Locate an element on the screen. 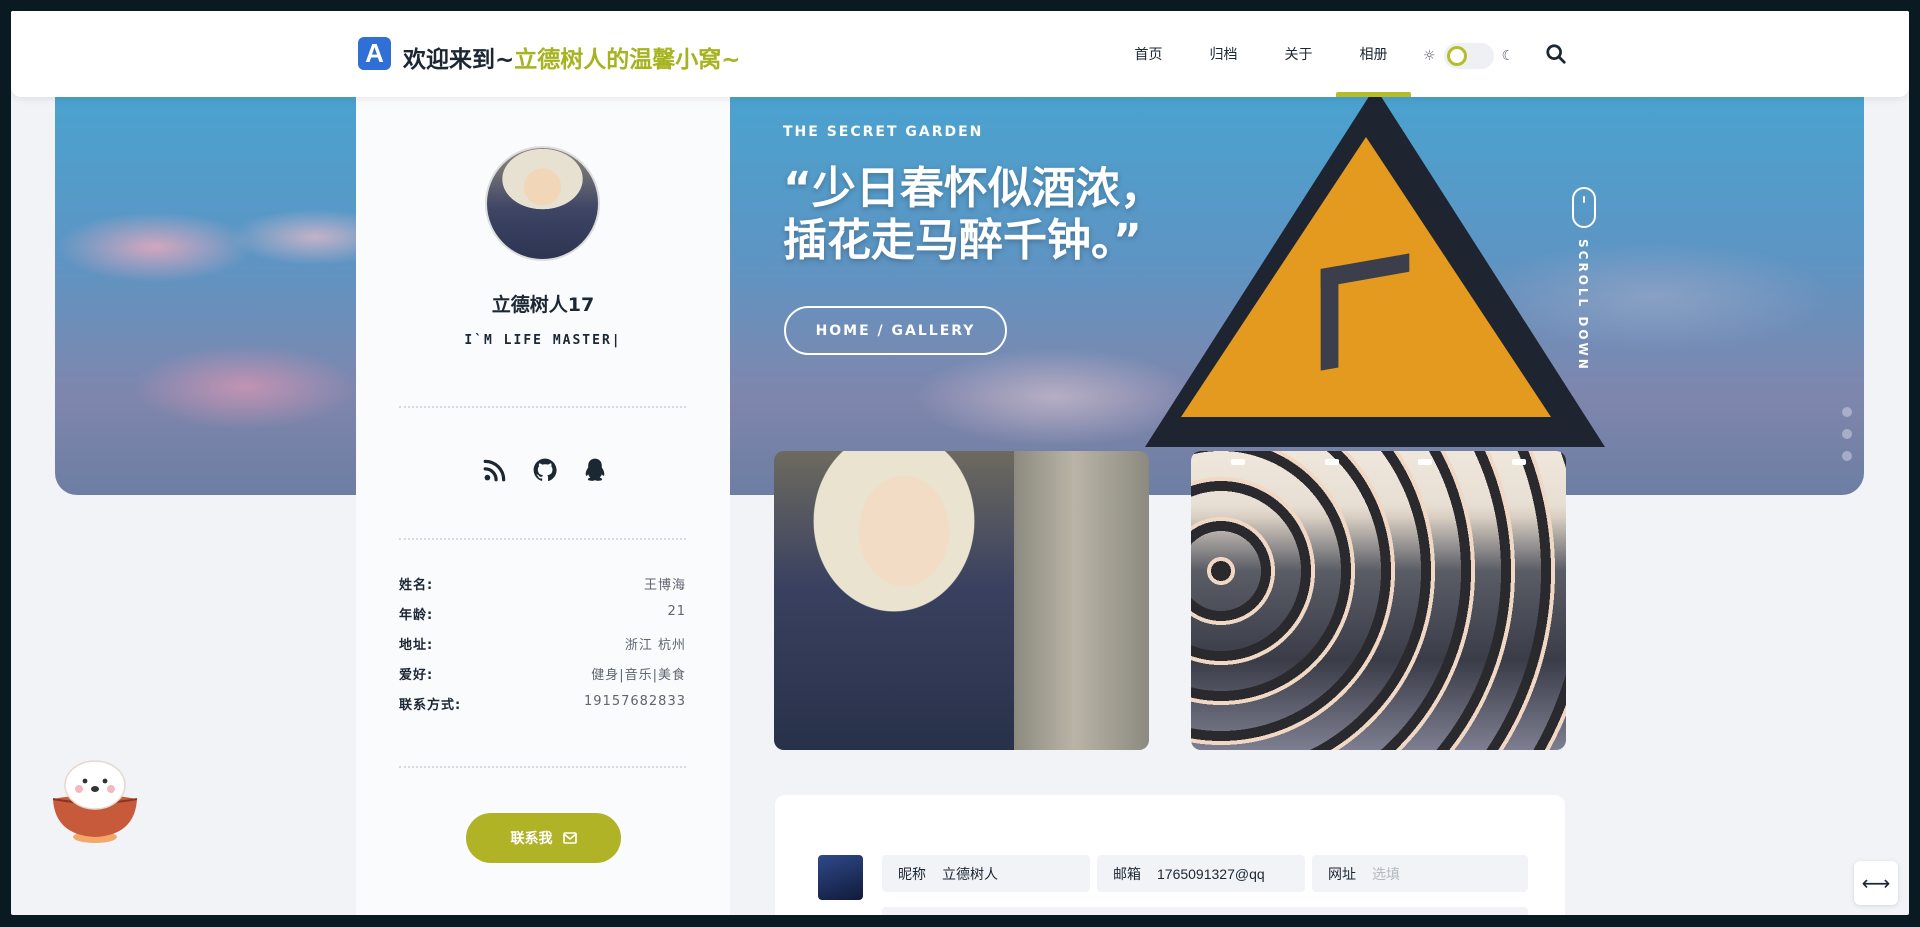 This screenshot has height=927, width=1920. hero-dots is located at coordinates (1847, 434).